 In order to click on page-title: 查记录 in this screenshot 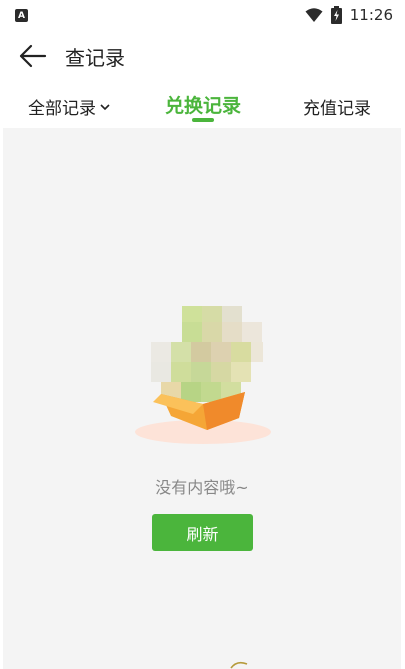, I will do `click(95, 58)`.